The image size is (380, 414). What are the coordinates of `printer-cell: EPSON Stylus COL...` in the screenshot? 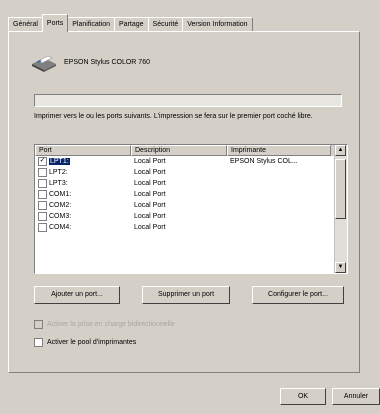 It's located at (264, 161).